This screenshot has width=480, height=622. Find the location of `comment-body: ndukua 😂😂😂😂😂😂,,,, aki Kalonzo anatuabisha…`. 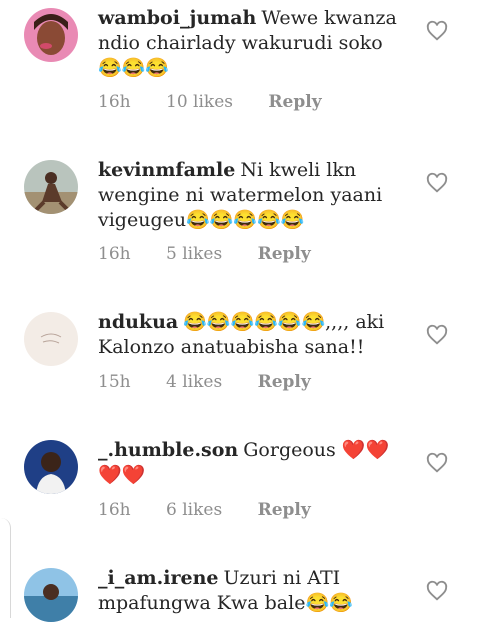

comment-body: ndukua 😂😂😂😂😂😂,,,, aki Kalonzo anatuabisha… is located at coordinates (254, 335).